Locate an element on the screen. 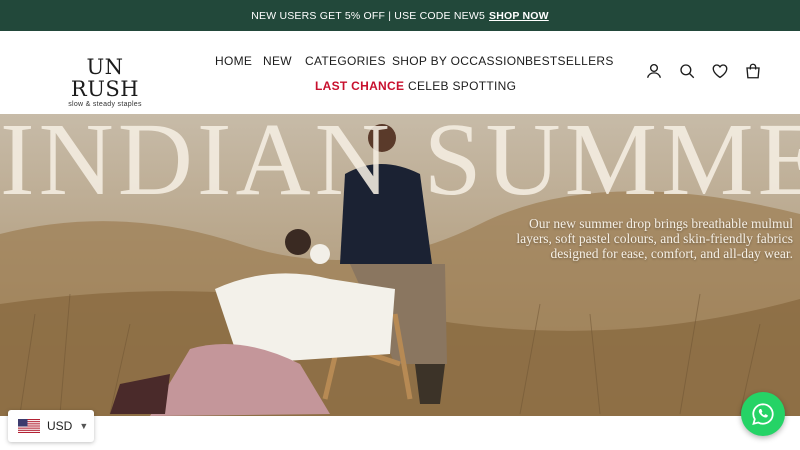  whatsapp-icon is located at coordinates (763, 414).